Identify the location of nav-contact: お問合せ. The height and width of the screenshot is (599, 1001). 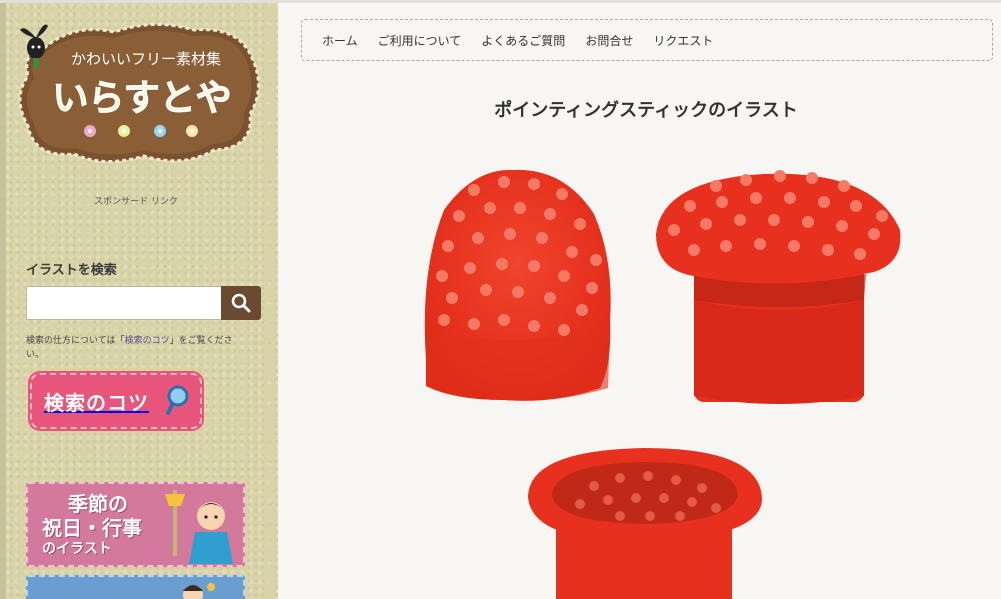
(609, 40).